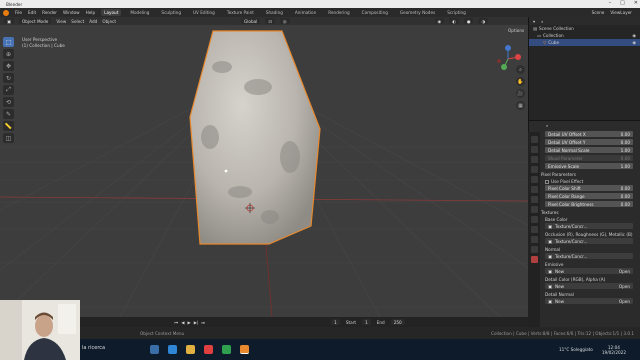  I want to click on taskbar-search: la ricerca, so click(93, 348).